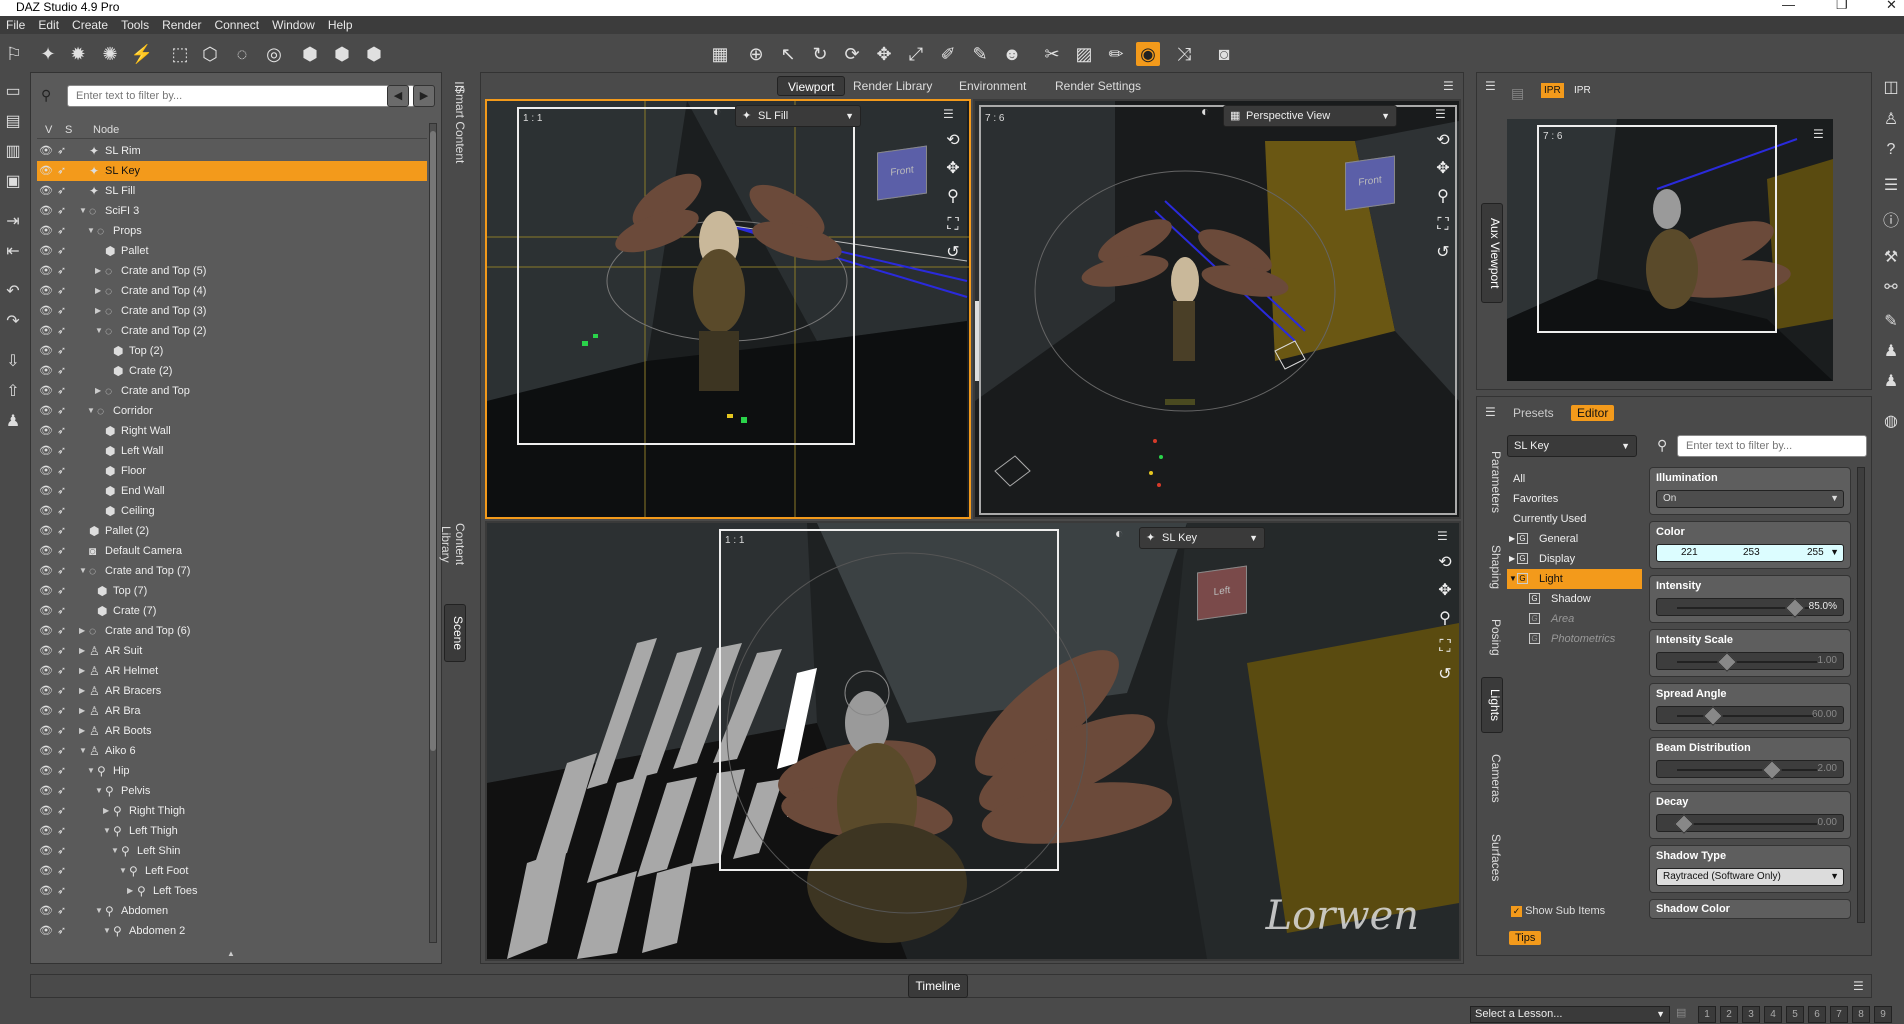 The height and width of the screenshot is (1024, 1904). I want to click on lesson-page-button: 3, so click(1751, 1014).